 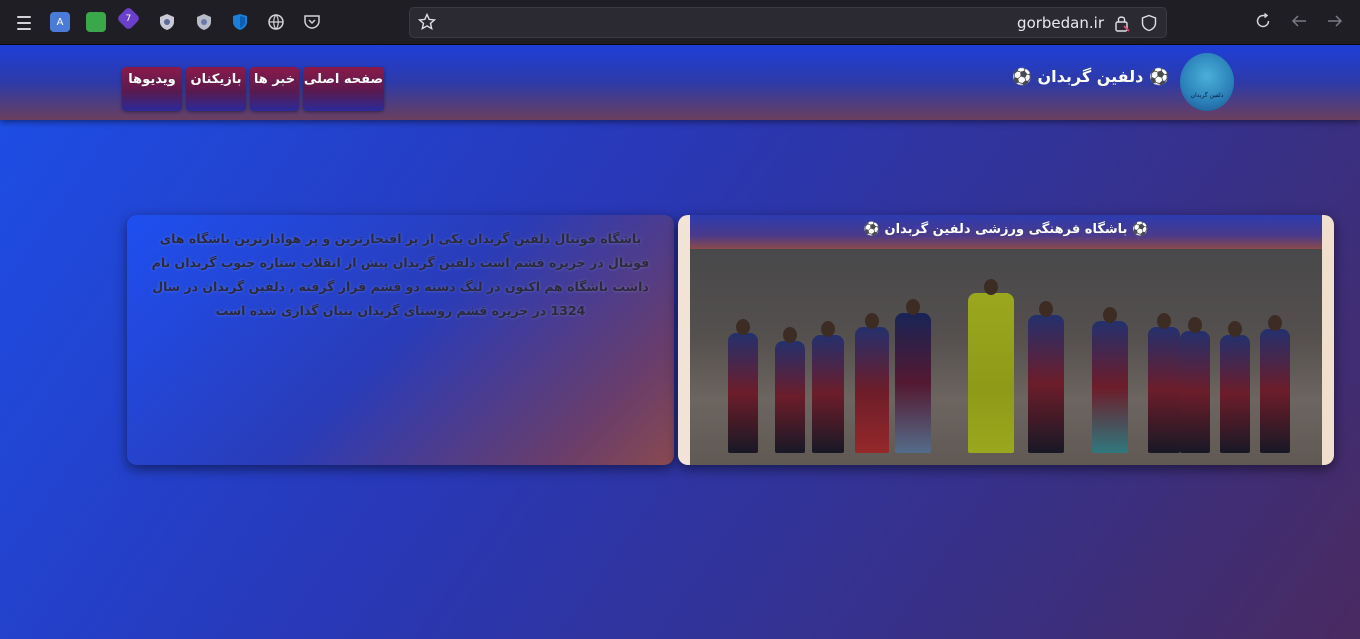 I want to click on photo-card-title: ⚽ باشگاه فرهنگی ورزشی دلفین گربدان ⚽, so click(x=1006, y=232).